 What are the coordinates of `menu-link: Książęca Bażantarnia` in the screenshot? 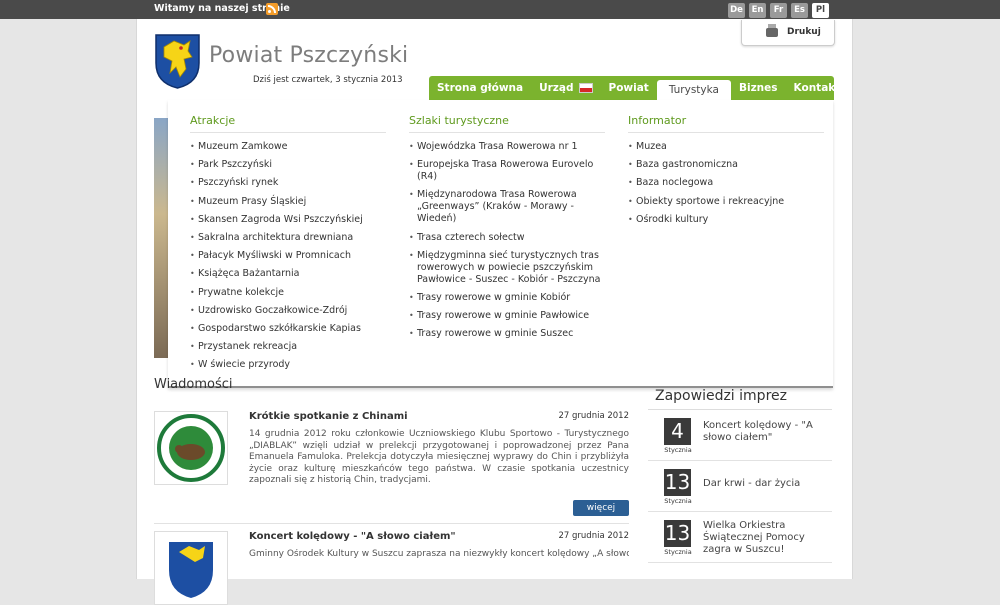 It's located at (288, 274).